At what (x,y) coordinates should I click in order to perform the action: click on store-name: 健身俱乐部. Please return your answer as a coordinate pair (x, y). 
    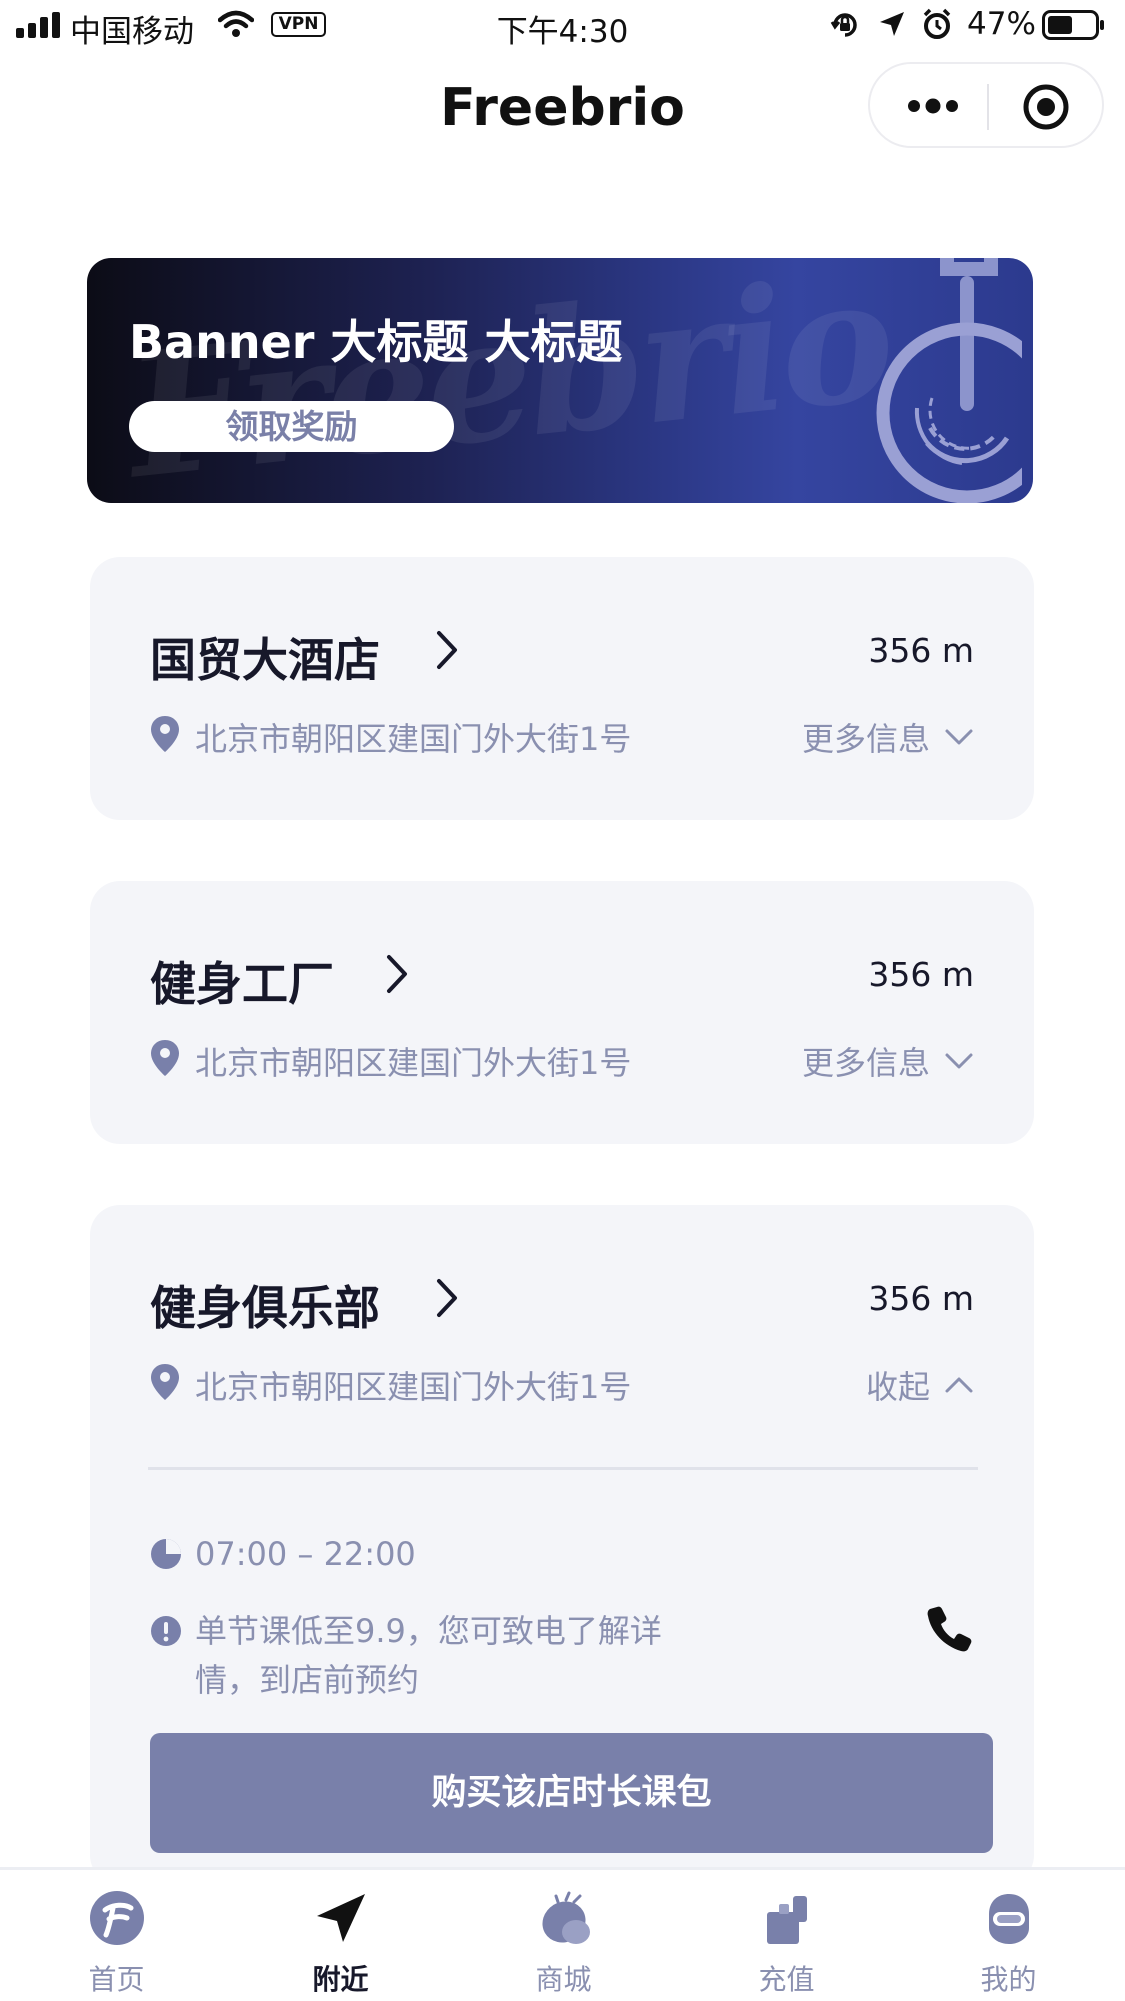
    Looking at the image, I should click on (265, 1305).